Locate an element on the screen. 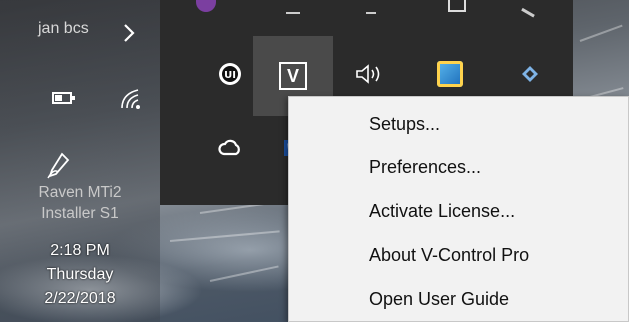 Image resolution: width=629 pixels, height=322 pixels. diamond-app-icon is located at coordinates (530, 74).